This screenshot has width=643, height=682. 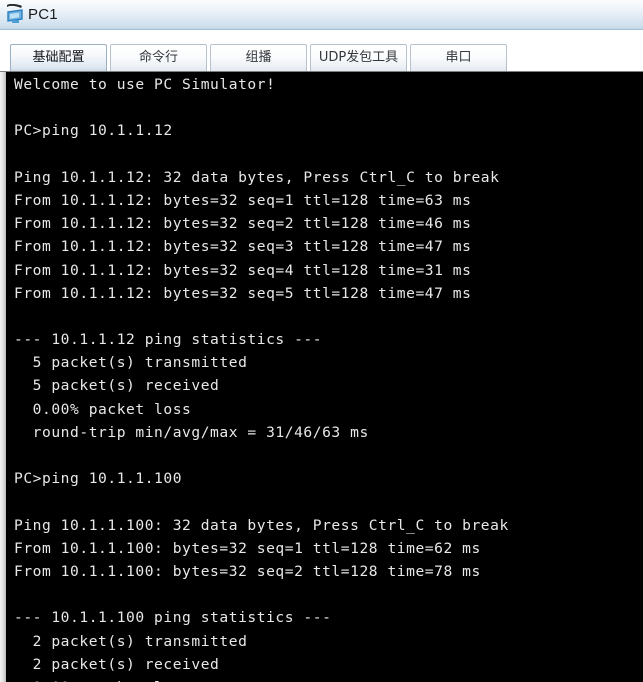 I want to click on terminal-line: PC>ping 10.1.1.100, so click(x=98, y=479).